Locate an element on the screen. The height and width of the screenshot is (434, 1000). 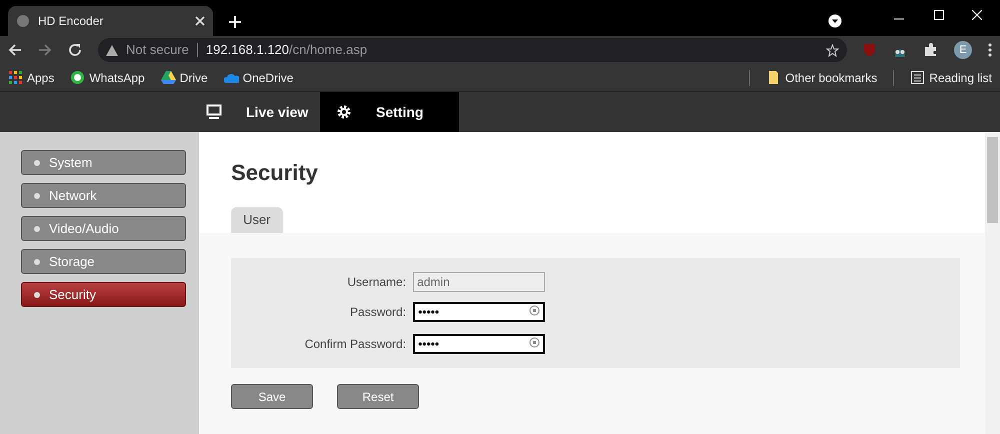
field-label: Password: is located at coordinates (378, 312).